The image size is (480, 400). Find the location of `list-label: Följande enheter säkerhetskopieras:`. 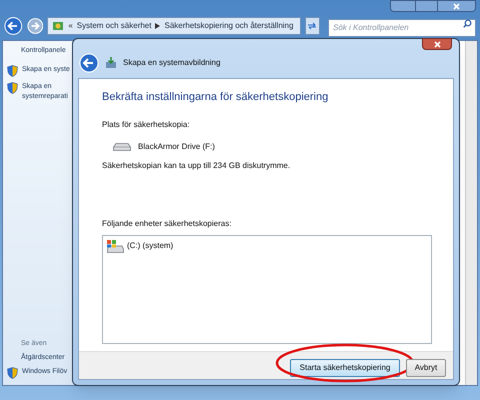

list-label: Följande enheter säkerhetskopieras: is located at coordinates (167, 224).